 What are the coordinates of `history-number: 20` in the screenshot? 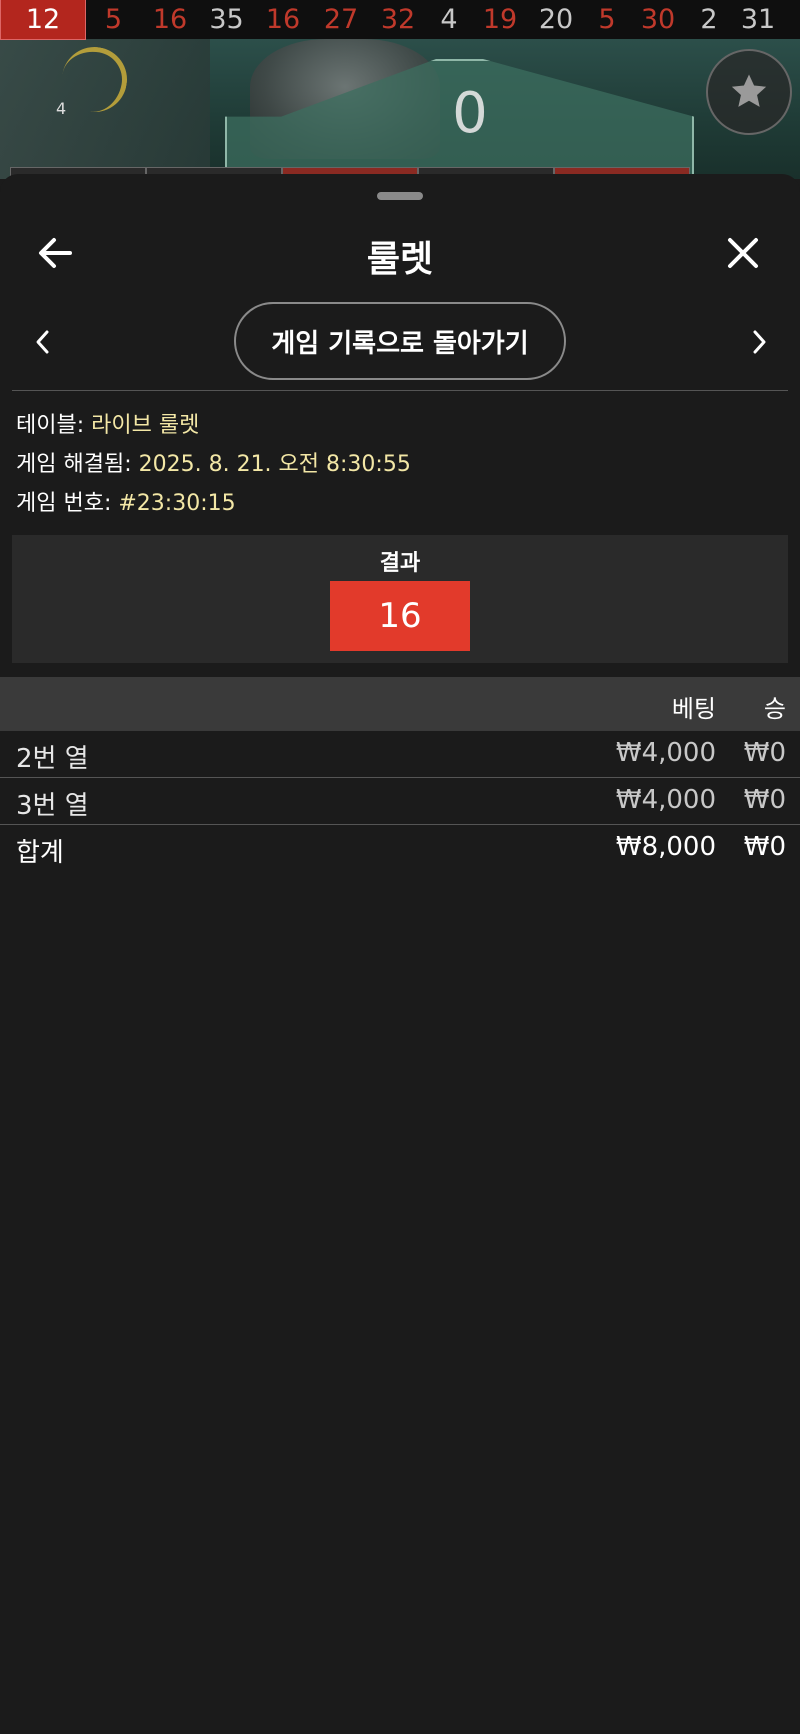 It's located at (556, 19).